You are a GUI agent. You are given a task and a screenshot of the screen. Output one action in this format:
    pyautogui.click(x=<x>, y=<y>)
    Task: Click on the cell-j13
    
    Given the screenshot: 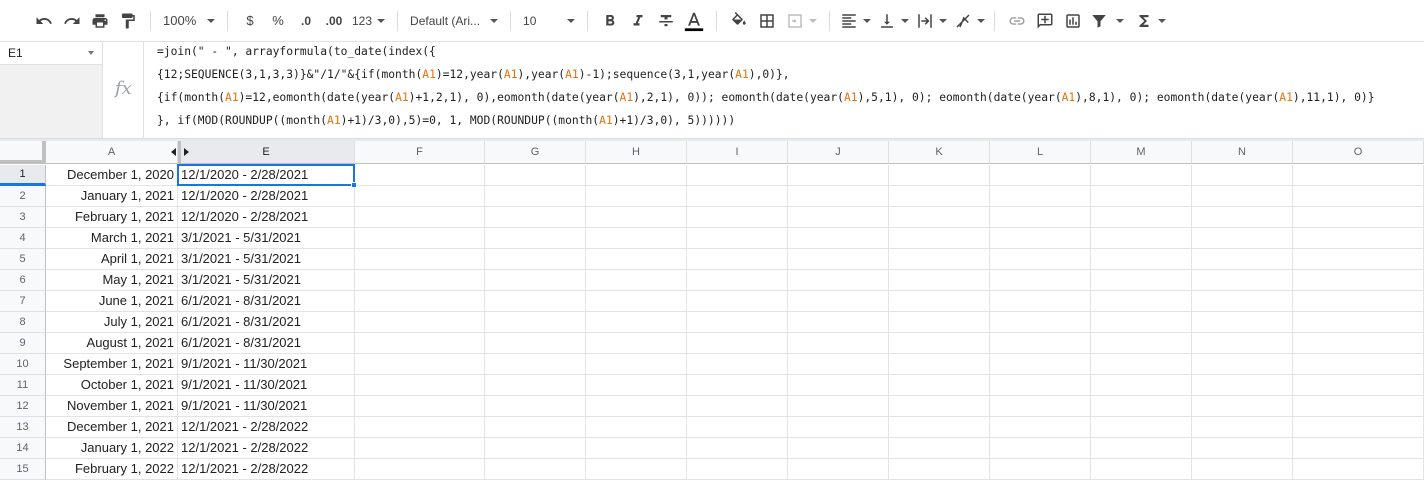 What is the action you would take?
    pyautogui.click(x=838, y=427)
    